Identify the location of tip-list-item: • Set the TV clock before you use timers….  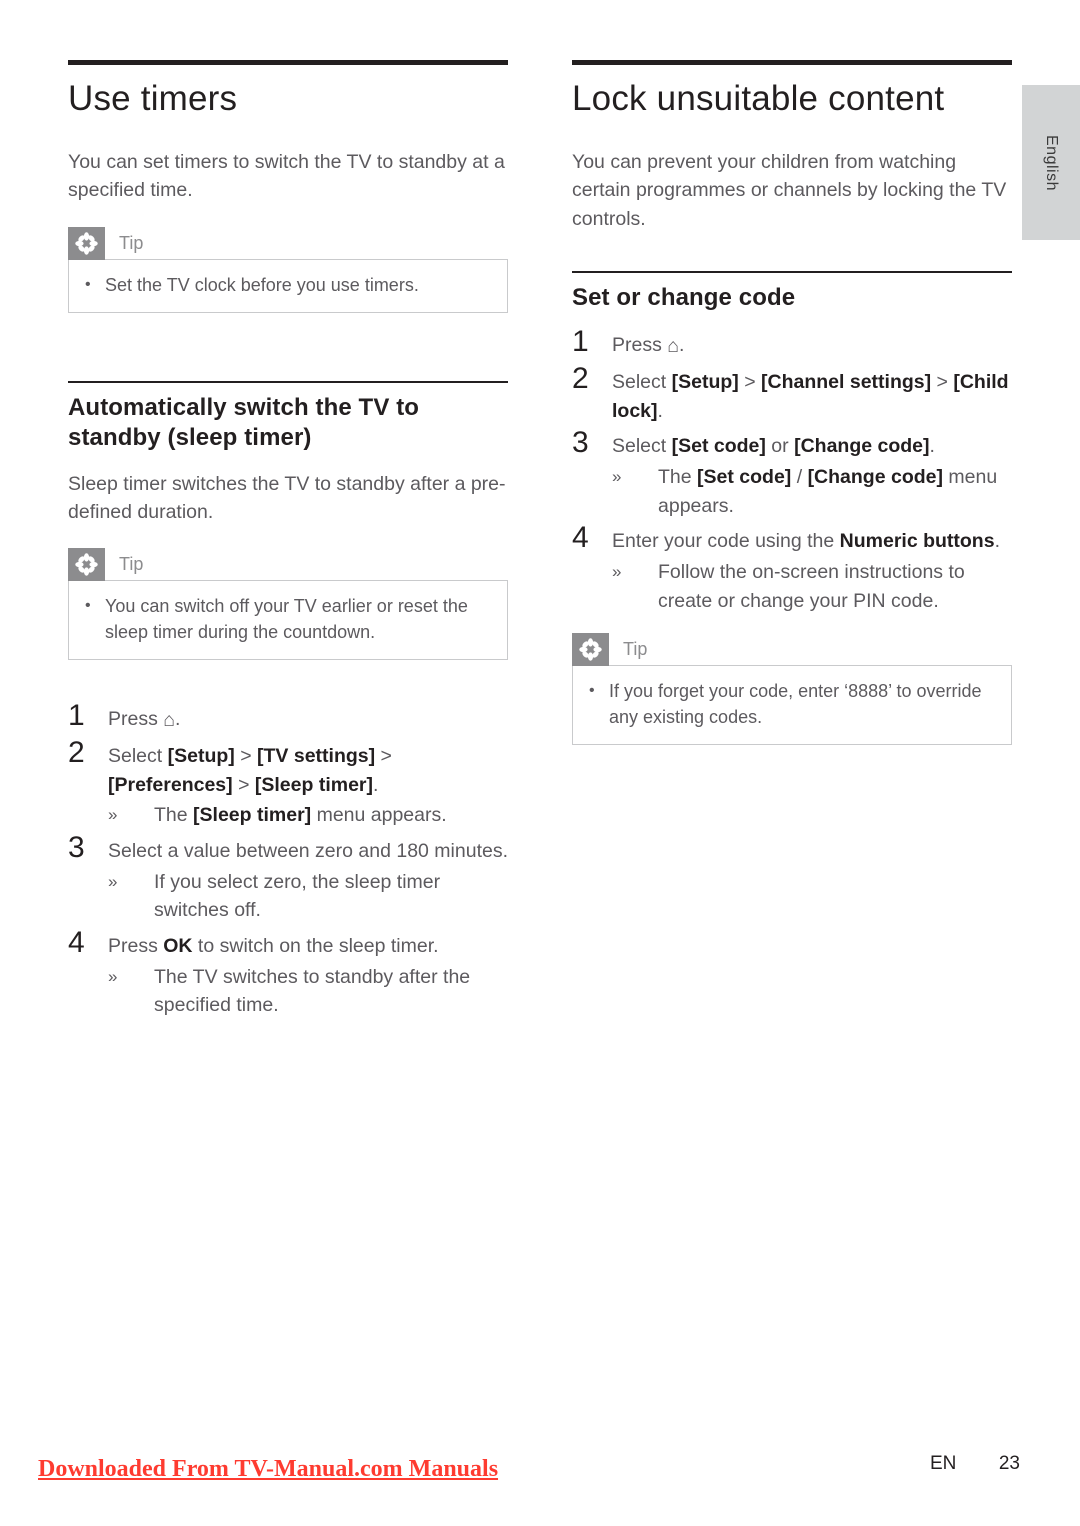
(287, 286).